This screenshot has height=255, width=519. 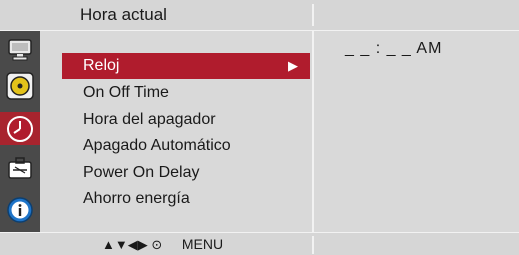 I want to click on menu-item-reloj: Reloj ▶, so click(x=186, y=66).